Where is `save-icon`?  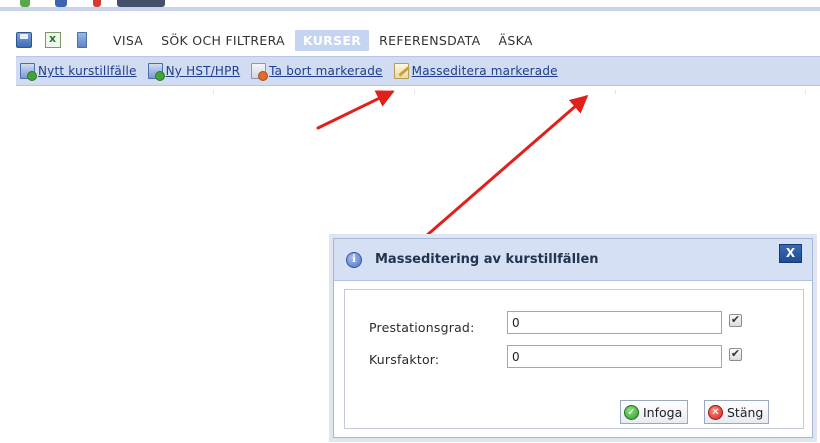 save-icon is located at coordinates (24, 40).